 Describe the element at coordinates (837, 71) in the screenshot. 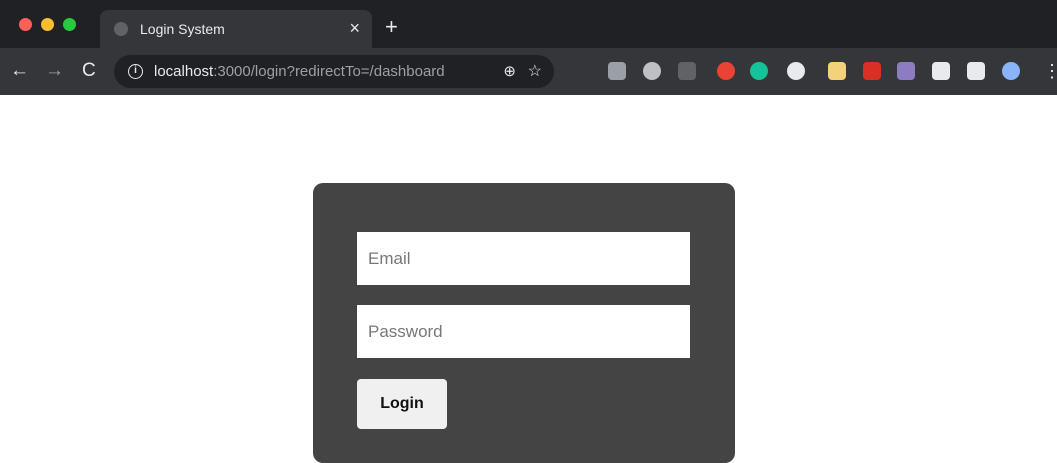

I see `ext-pencil-icon` at that location.